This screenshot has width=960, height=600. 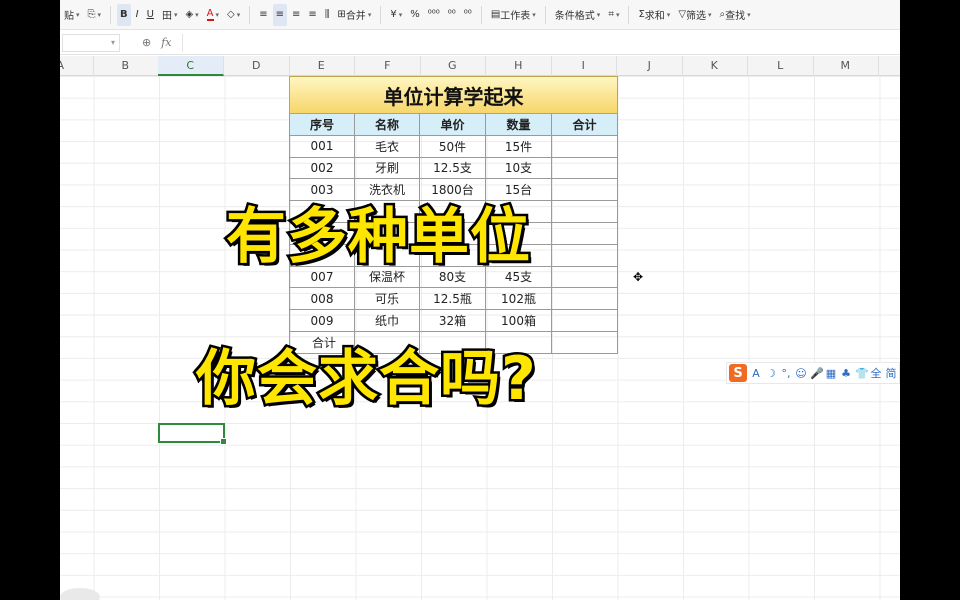 I want to click on column-header-d: D, so click(x=257, y=66).